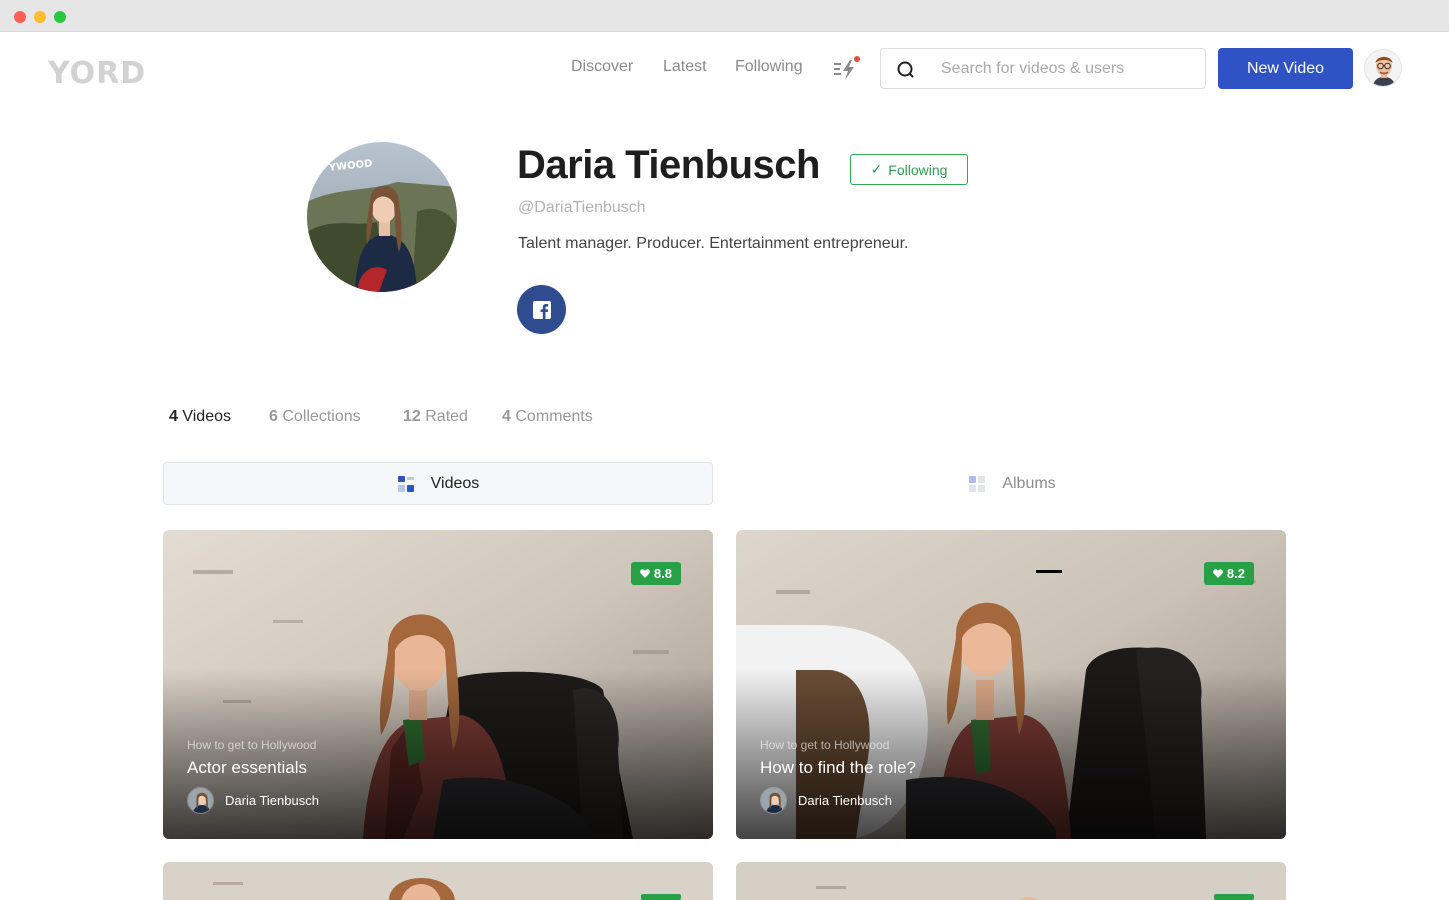  Describe the element at coordinates (977, 483) in the screenshot. I see `grid-view-icon` at that location.